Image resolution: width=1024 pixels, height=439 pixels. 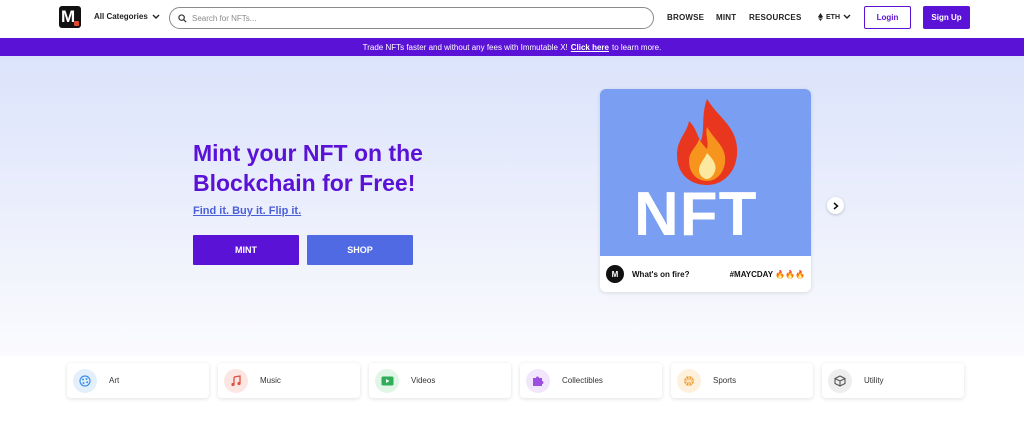 What do you see at coordinates (705, 274) in the screenshot?
I see `featured-card-footer: M What's on fire? #MAYCDAY 🔥🔥🔥` at bounding box center [705, 274].